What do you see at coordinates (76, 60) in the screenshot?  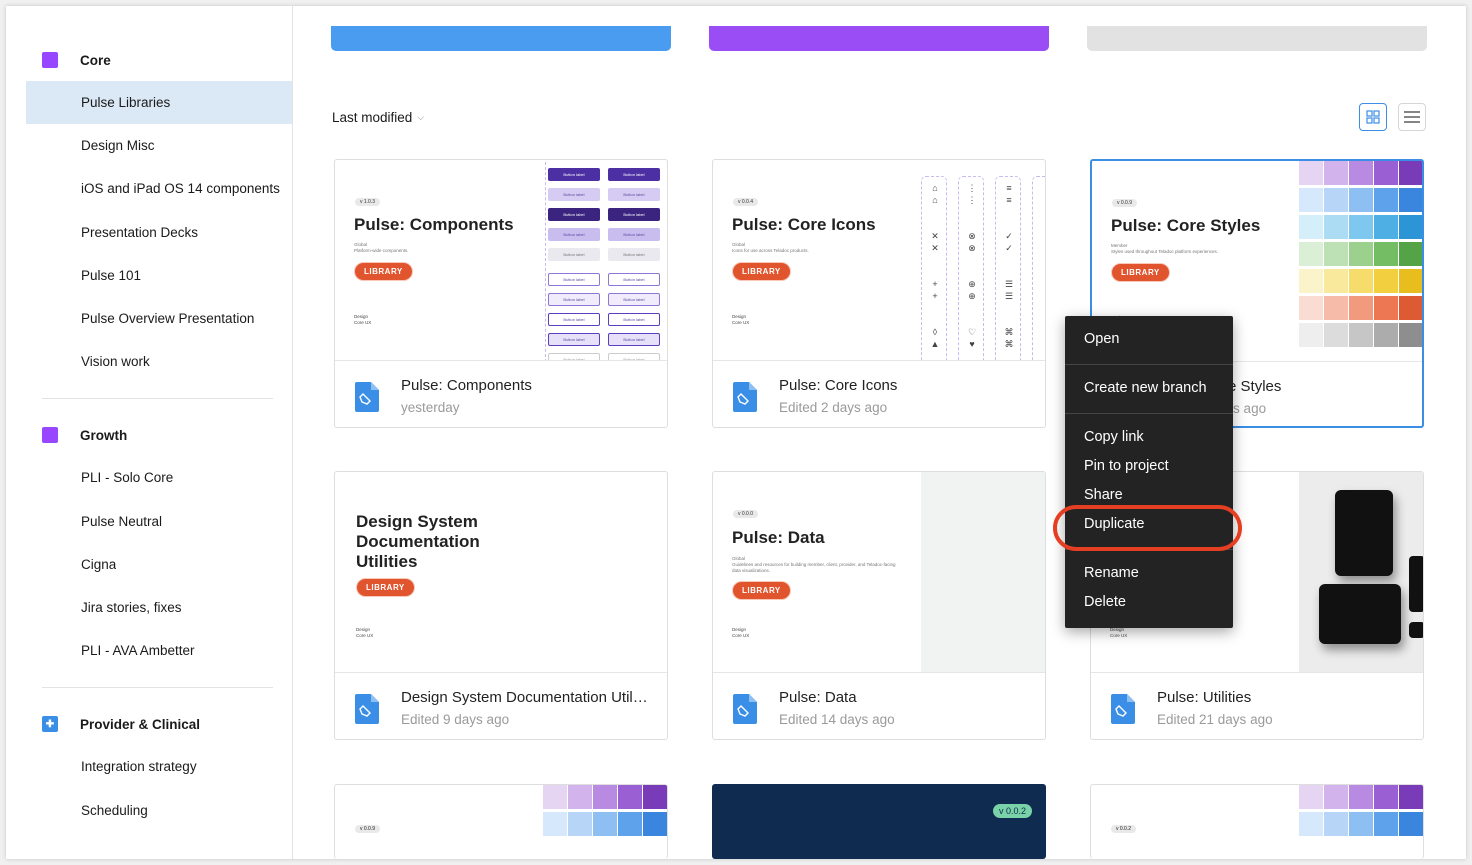 I see `team-core: Core` at bounding box center [76, 60].